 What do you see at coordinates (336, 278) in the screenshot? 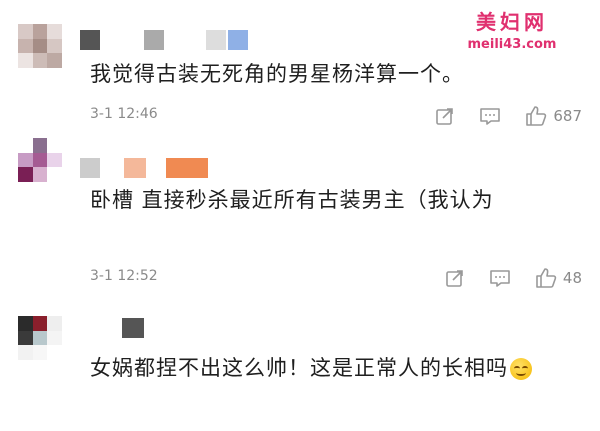
I see `comment-meta: 3-1 12:52 48` at bounding box center [336, 278].